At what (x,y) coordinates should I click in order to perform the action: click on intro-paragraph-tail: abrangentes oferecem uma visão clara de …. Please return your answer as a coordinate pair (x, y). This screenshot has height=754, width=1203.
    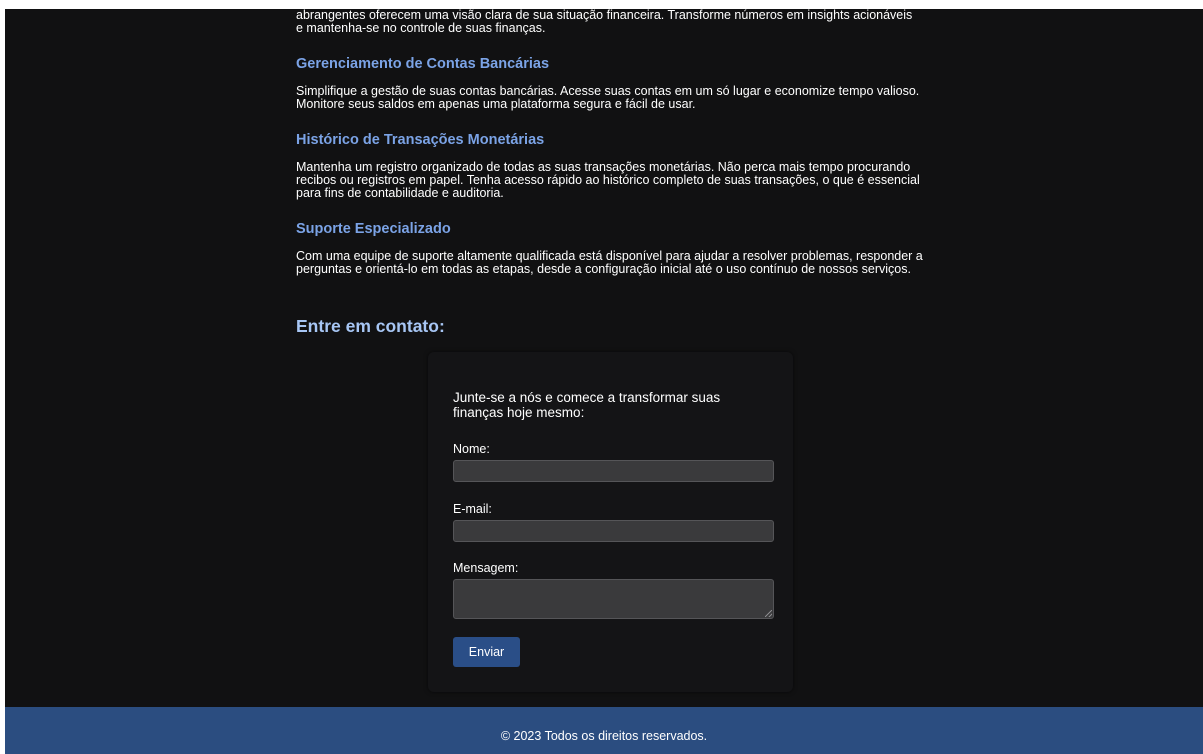
    Looking at the image, I should click on (619, 22).